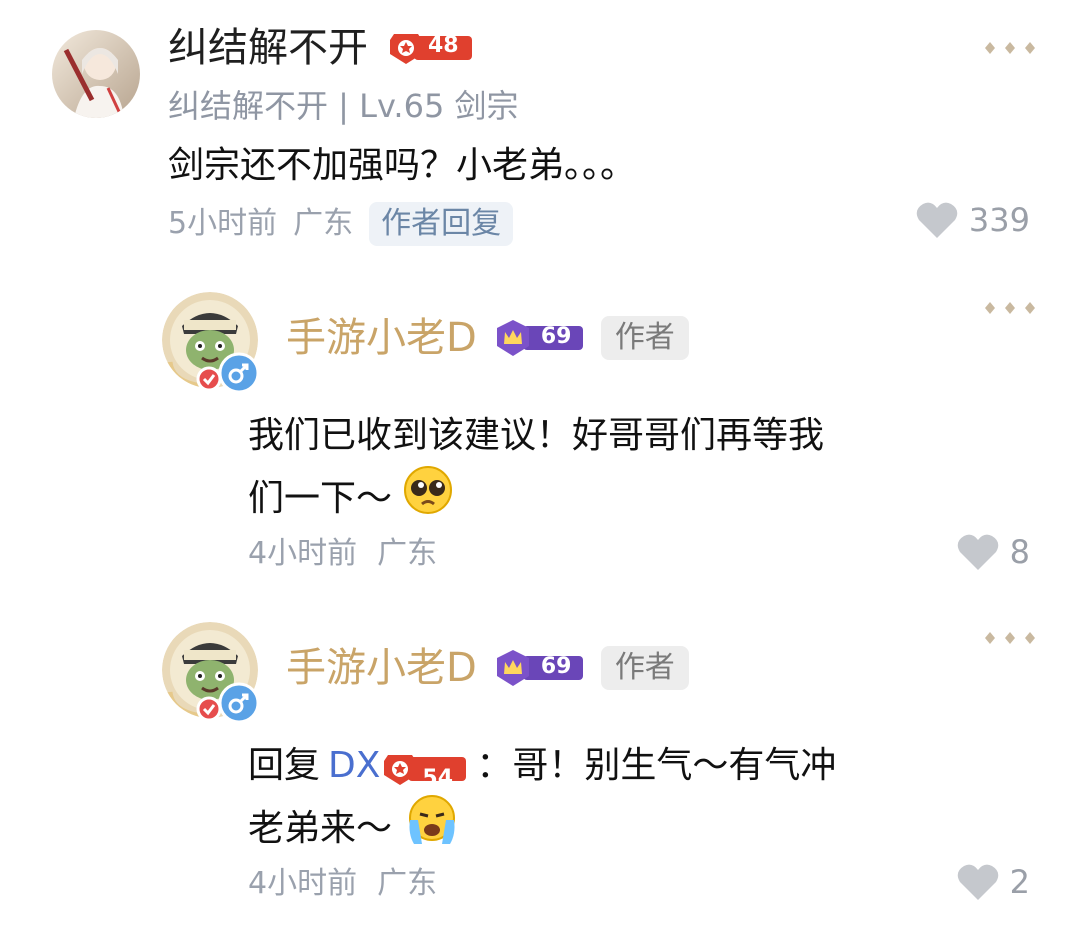 Image resolution: width=1080 pixels, height=933 pixels. Describe the element at coordinates (441, 224) in the screenshot. I see `author-reply-tag: 作者回复` at that location.